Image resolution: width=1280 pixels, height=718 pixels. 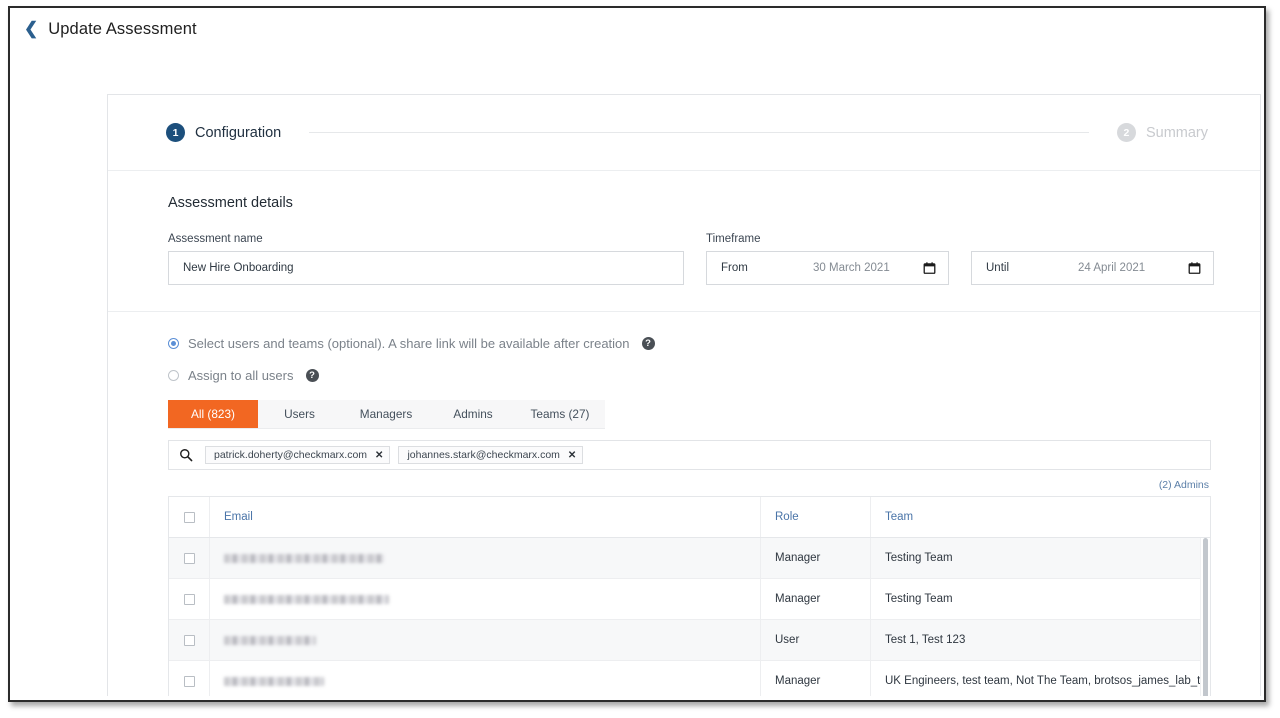 I want to click on search-chip-label: johannes.stark@checkmarx.com, so click(x=483, y=455).